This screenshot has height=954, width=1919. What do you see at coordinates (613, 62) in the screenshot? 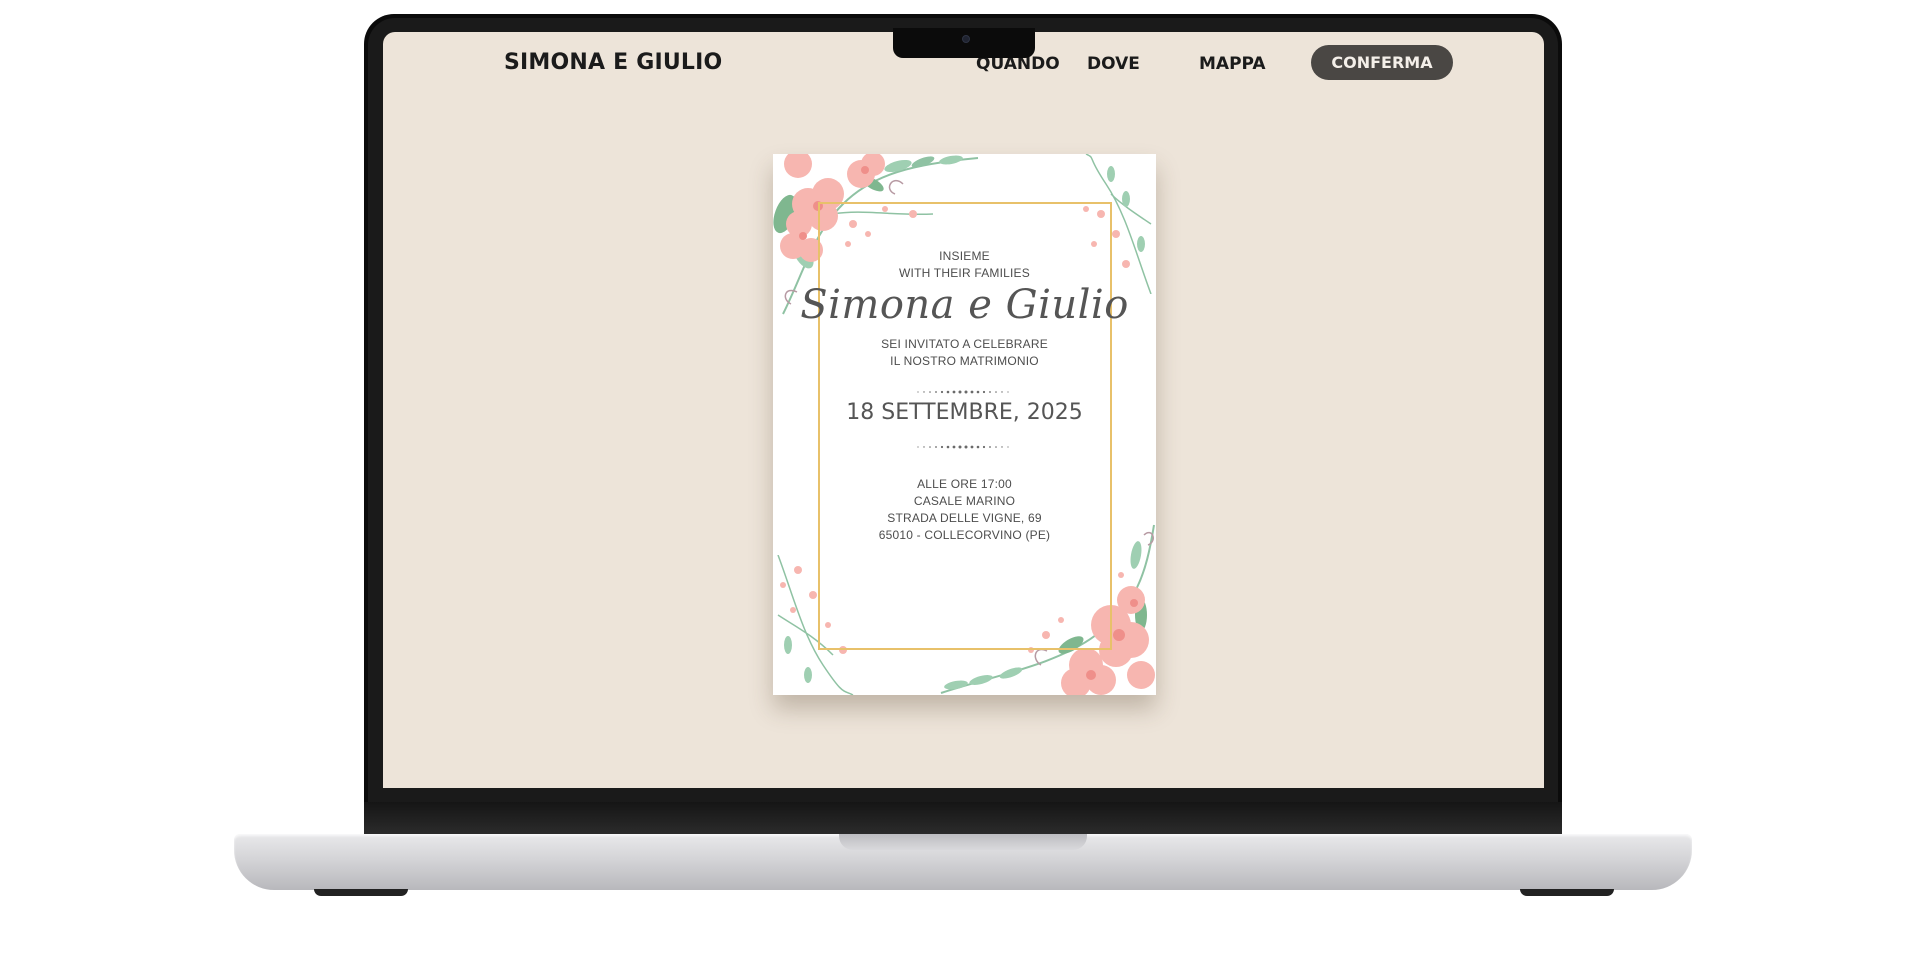
I see `site-title: SIMONA E GIULIO` at bounding box center [613, 62].